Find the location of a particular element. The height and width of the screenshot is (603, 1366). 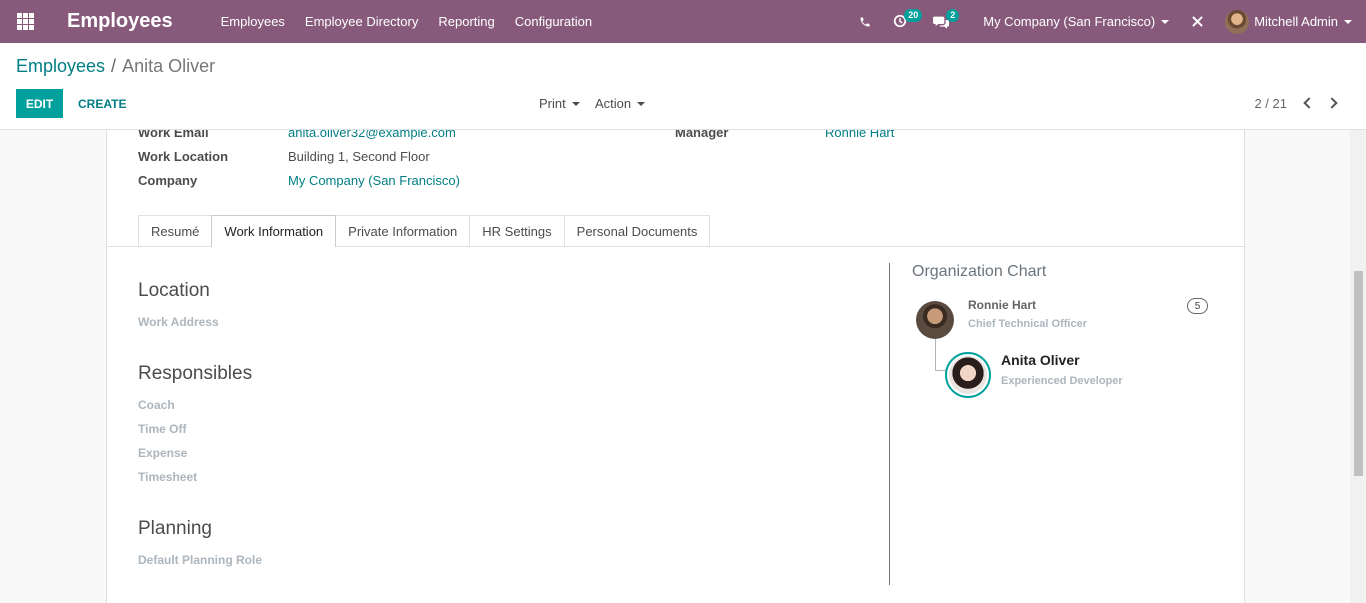

work-email-link: anita.oliver32@example.com is located at coordinates (372, 135).